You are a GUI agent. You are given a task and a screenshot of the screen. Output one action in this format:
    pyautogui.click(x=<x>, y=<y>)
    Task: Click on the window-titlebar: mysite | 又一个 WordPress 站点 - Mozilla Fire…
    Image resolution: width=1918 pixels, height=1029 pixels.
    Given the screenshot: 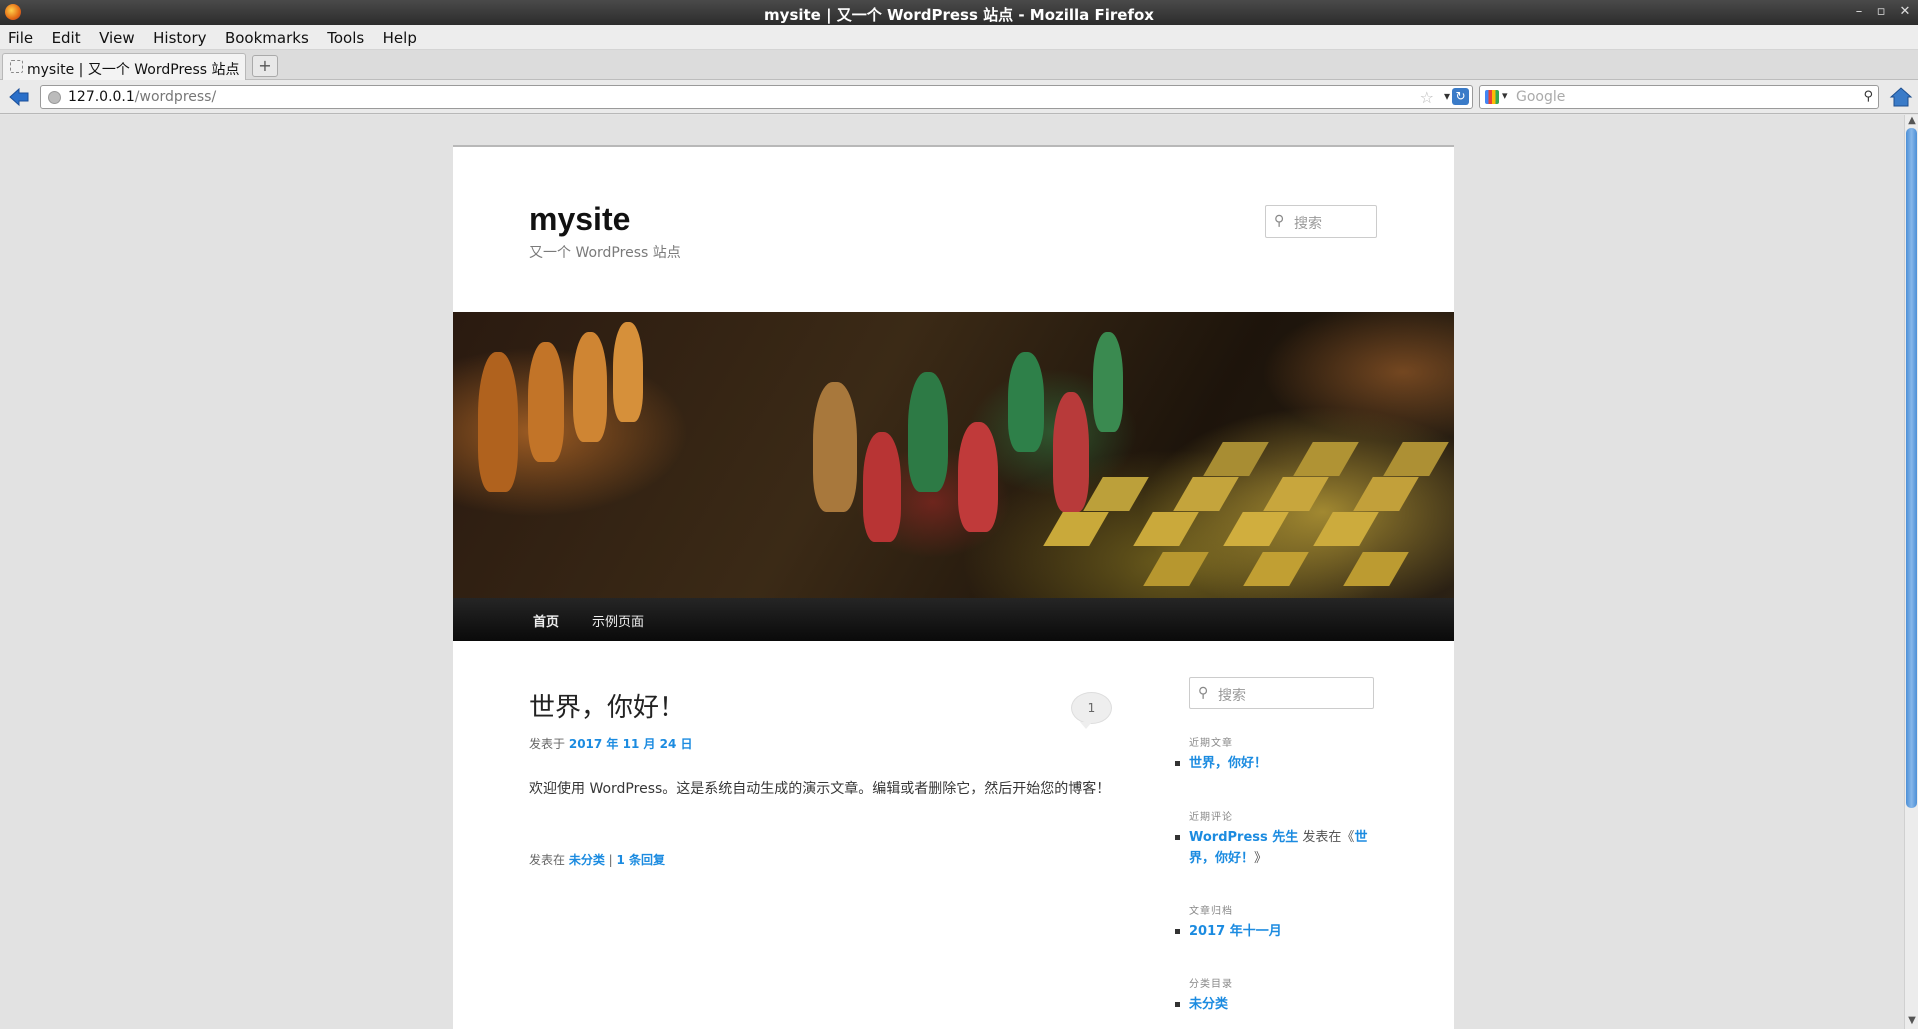 What is the action you would take?
    pyautogui.click(x=959, y=12)
    